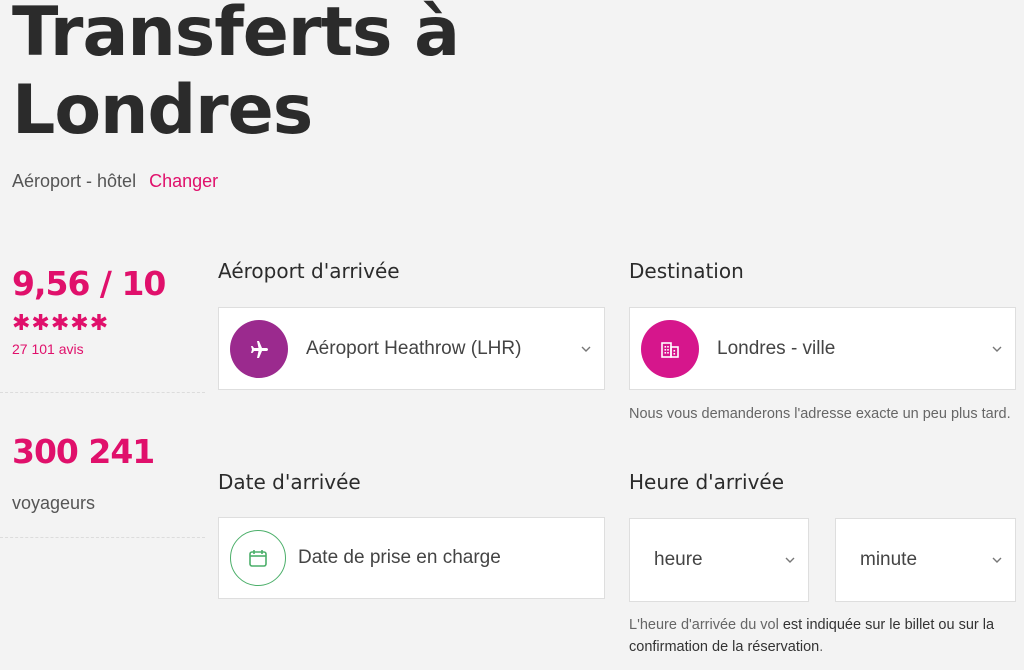  What do you see at coordinates (258, 558) in the screenshot?
I see `calendar-icon` at bounding box center [258, 558].